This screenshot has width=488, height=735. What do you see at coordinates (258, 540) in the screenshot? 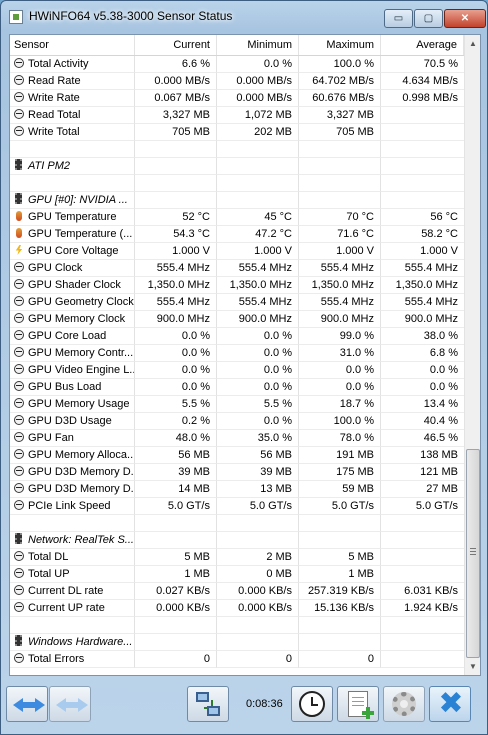
I see `cell-minimum` at bounding box center [258, 540].